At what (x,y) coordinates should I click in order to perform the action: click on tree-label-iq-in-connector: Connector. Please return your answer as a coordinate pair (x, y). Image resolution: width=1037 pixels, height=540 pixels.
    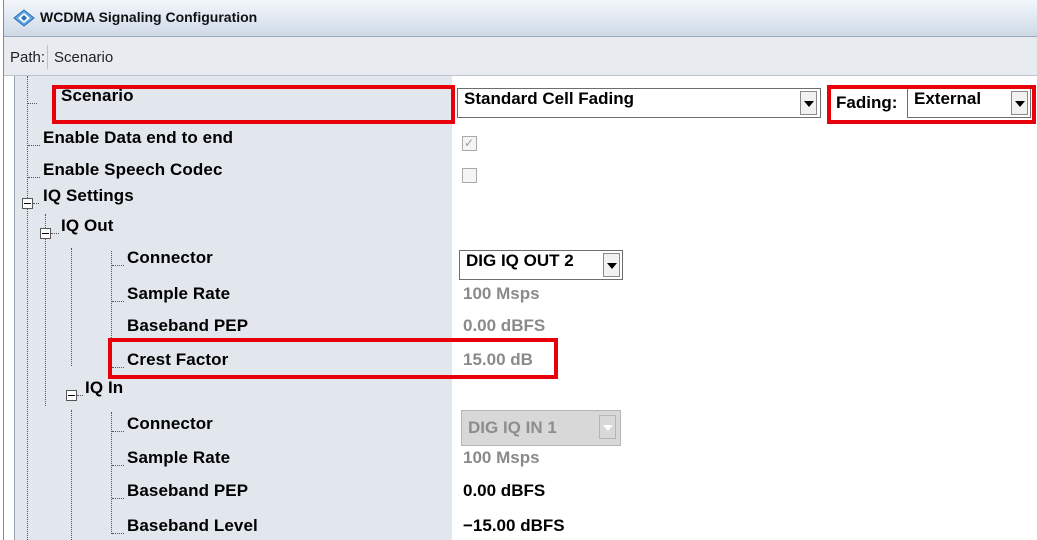
    Looking at the image, I should click on (170, 423).